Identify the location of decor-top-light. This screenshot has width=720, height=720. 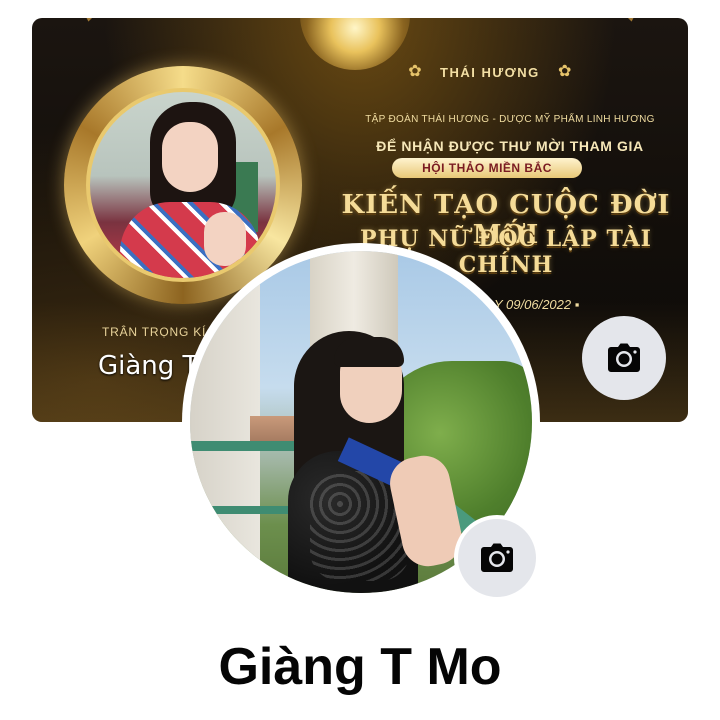
(355, 44).